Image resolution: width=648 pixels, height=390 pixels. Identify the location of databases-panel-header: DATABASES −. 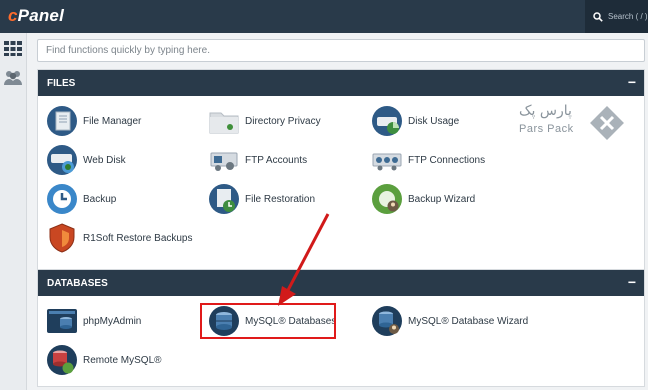
(341, 283).